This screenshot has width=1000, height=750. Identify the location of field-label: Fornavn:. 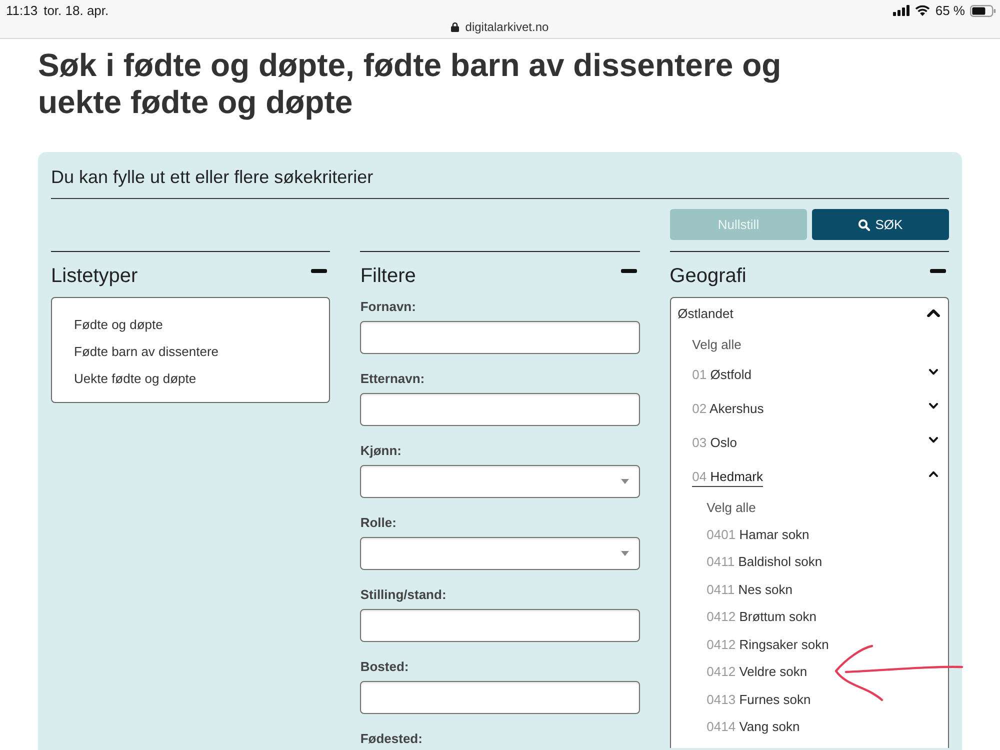
(388, 307).